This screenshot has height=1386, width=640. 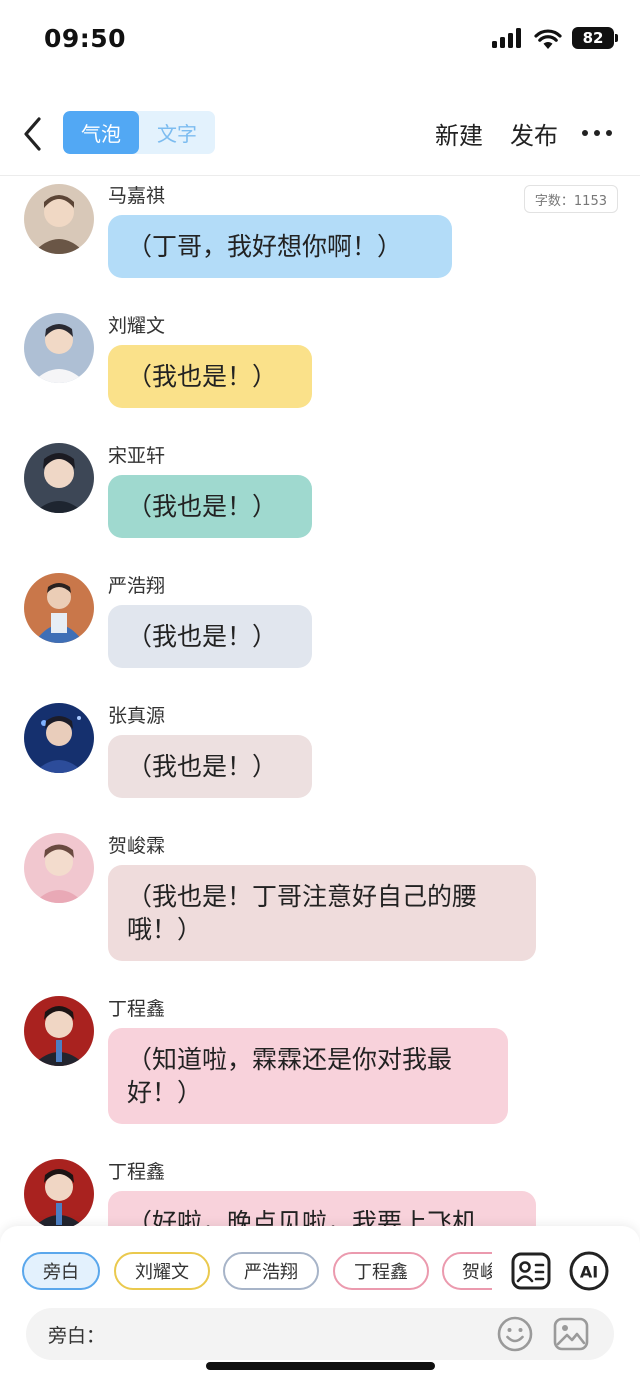 I want to click on role-chip-dingchengxin: 丁程鑫, so click(x=381, y=1271).